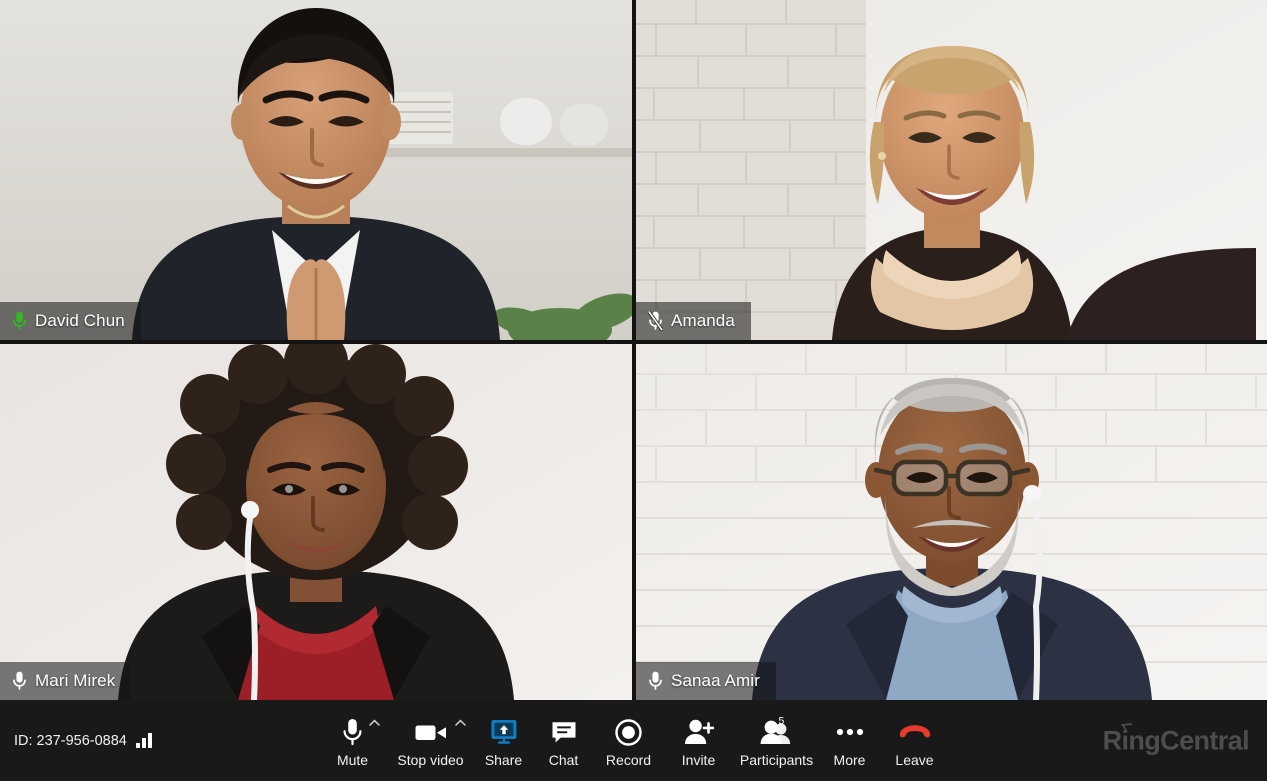 Image resolution: width=1267 pixels, height=781 pixels. I want to click on share-label: Share, so click(503, 760).